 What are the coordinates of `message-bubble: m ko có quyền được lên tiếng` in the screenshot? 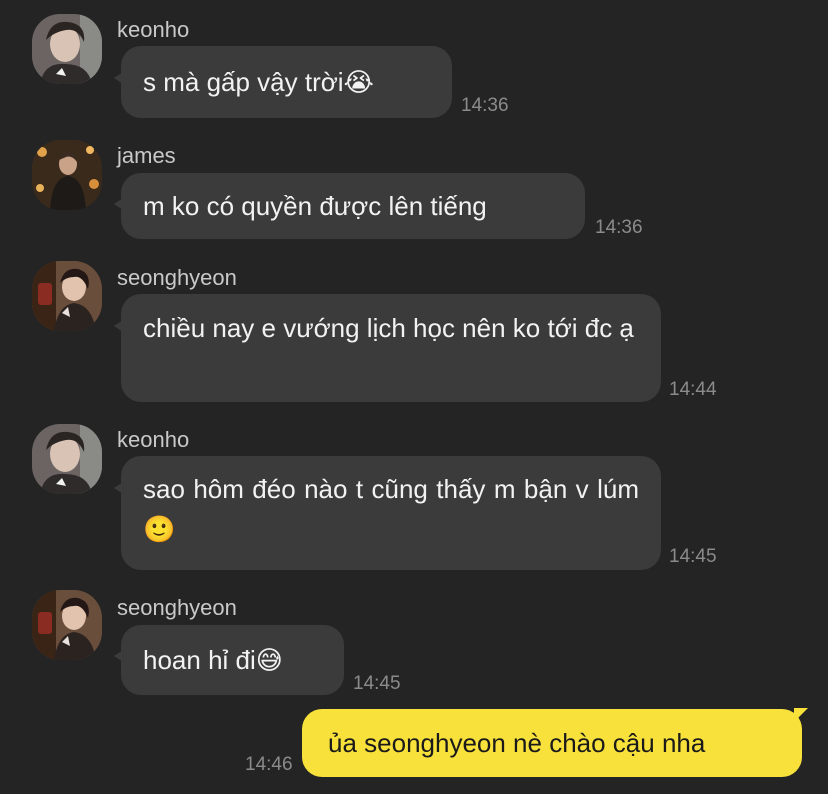 It's located at (353, 206).